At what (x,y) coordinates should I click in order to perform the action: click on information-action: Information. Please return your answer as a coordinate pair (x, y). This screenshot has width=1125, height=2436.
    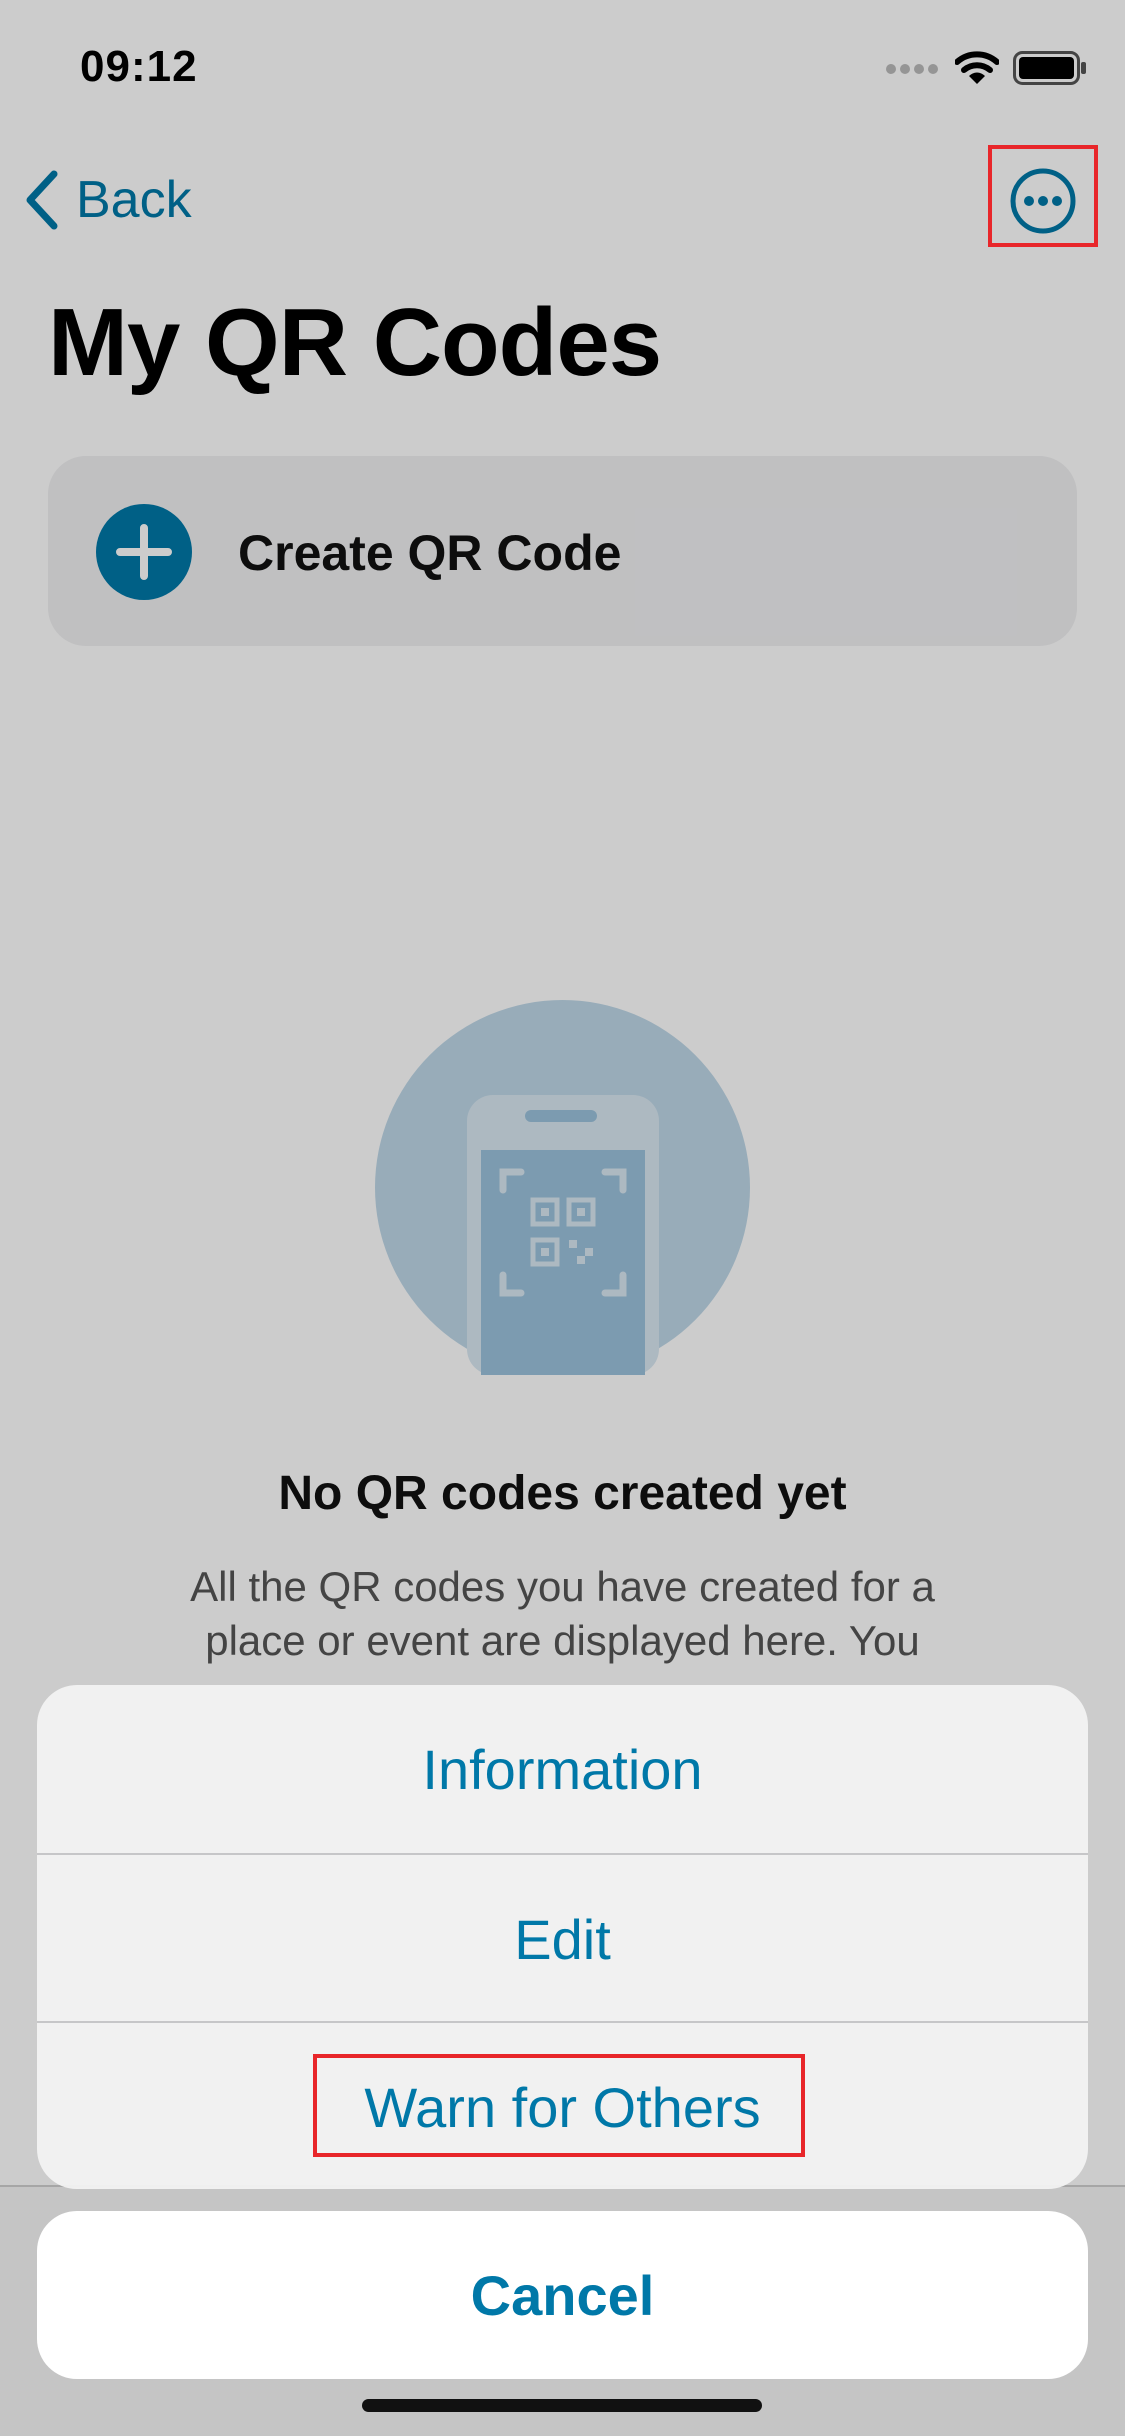
    Looking at the image, I should click on (562, 1769).